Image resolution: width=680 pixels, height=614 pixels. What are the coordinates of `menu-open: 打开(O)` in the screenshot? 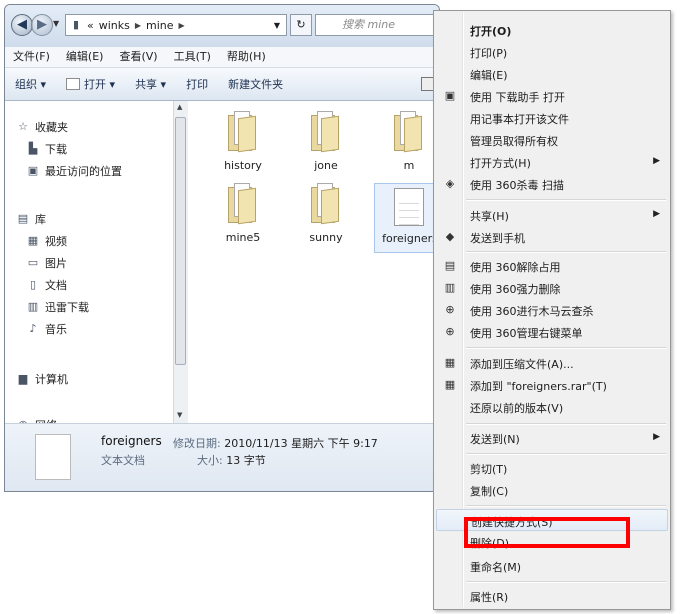 It's located at (552, 30).